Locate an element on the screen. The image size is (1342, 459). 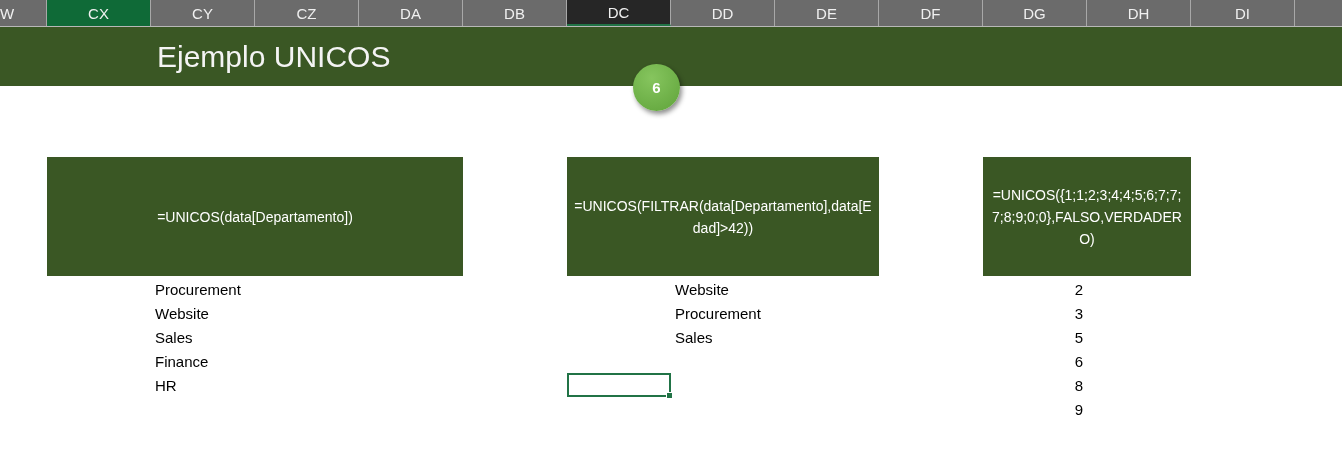
result-cell-text: 5 is located at coordinates (1078, 337).